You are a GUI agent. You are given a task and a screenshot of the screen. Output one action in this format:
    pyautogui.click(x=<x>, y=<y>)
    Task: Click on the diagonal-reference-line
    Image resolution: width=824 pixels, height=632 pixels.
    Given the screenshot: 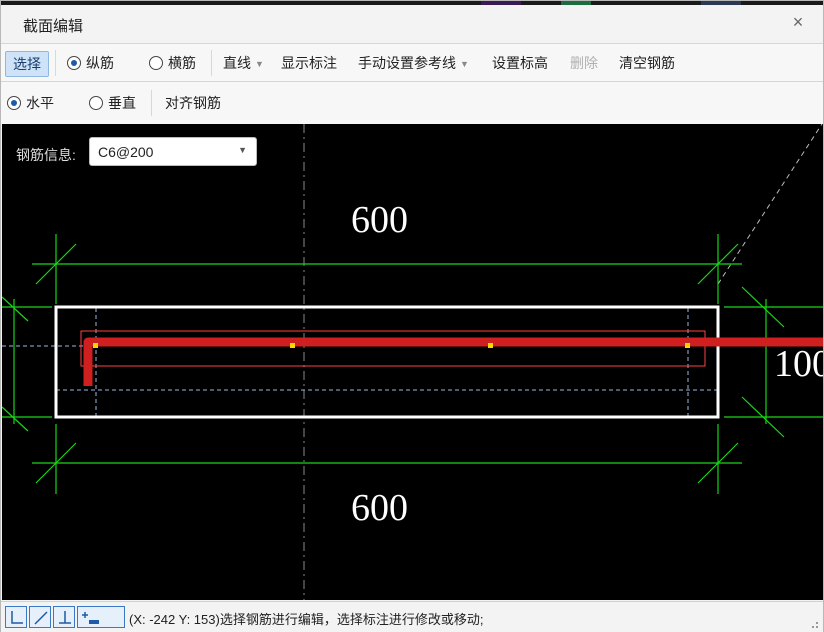 What is the action you would take?
    pyautogui.click(x=770, y=204)
    